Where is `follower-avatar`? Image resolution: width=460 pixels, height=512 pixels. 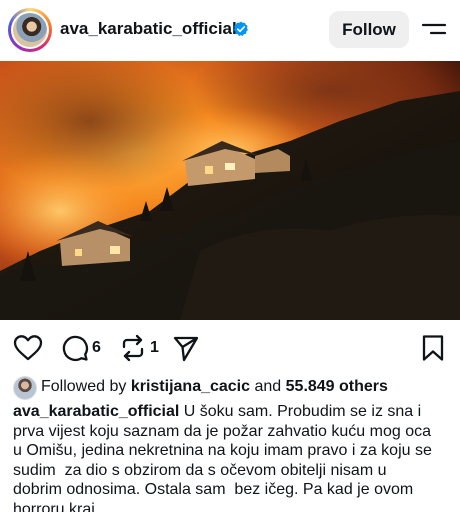
follower-avatar is located at coordinates (25, 388).